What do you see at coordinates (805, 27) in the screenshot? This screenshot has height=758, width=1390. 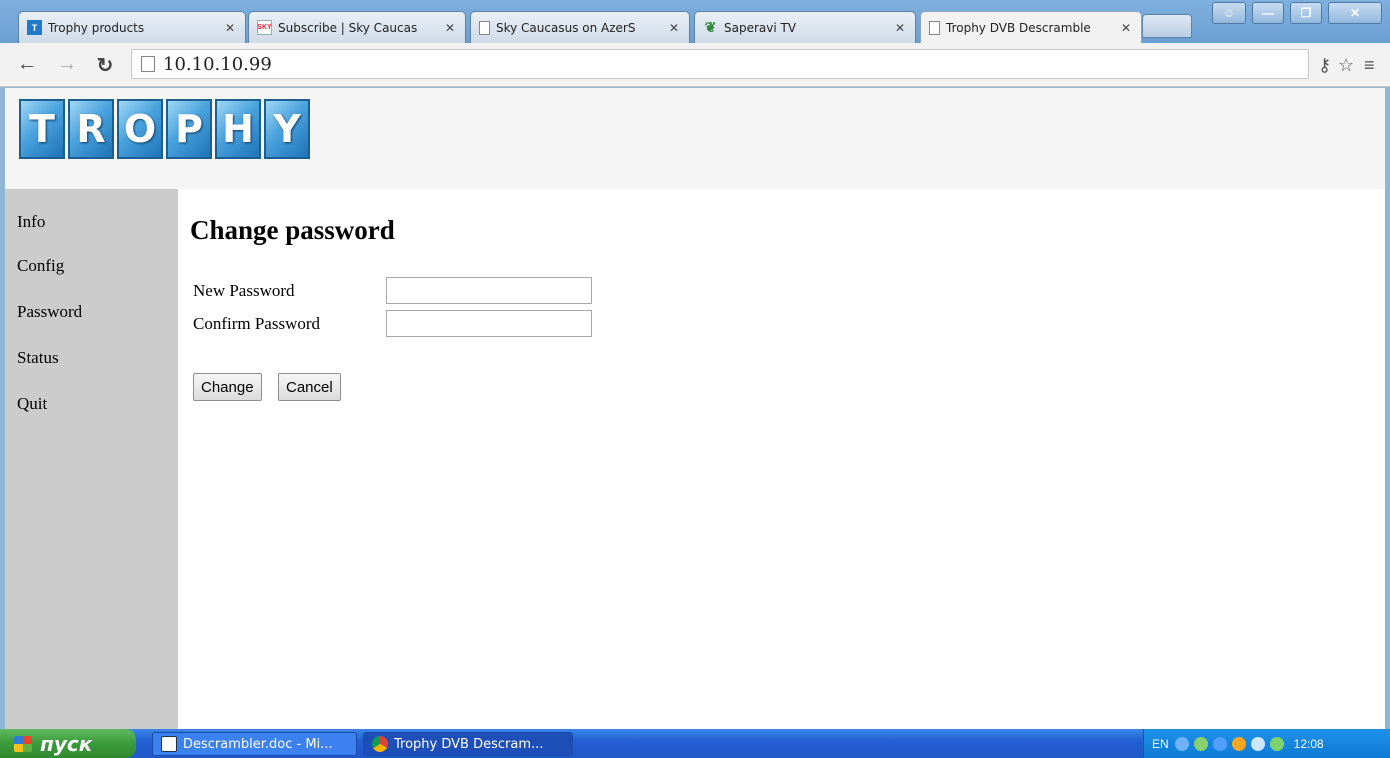 I see `tab-saperavi-tv: ❦ Saperavi TV ✕` at bounding box center [805, 27].